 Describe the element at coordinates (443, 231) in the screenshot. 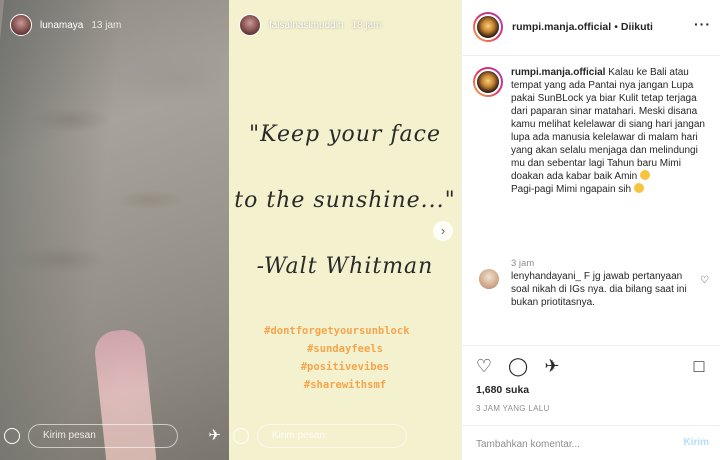

I see `chevron-right-icon: ›` at that location.